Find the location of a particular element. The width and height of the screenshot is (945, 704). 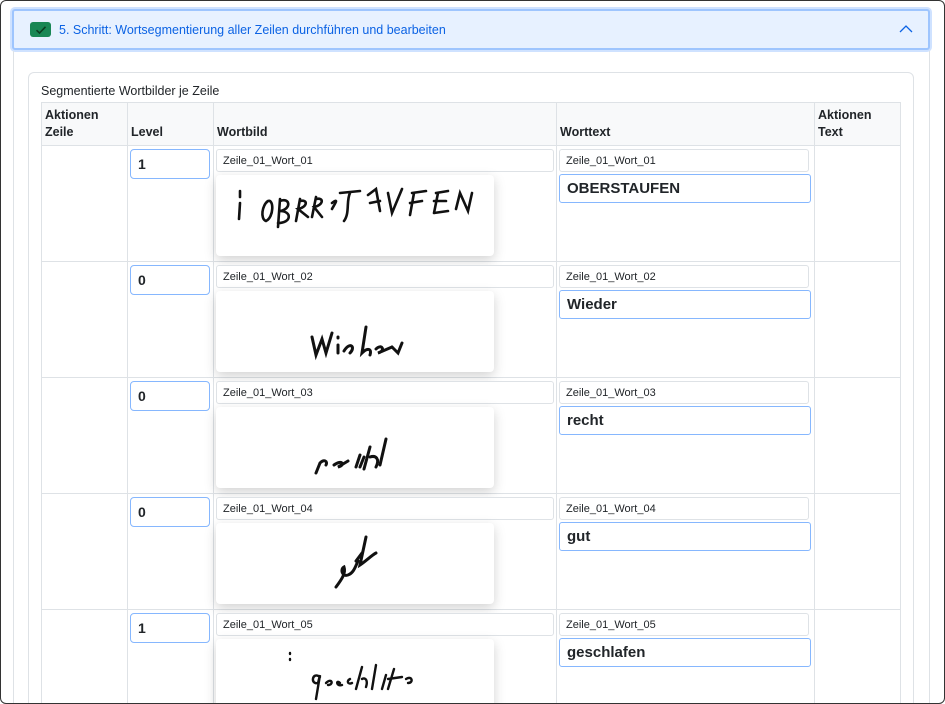

header-word-image: Wortbild is located at coordinates (385, 124).